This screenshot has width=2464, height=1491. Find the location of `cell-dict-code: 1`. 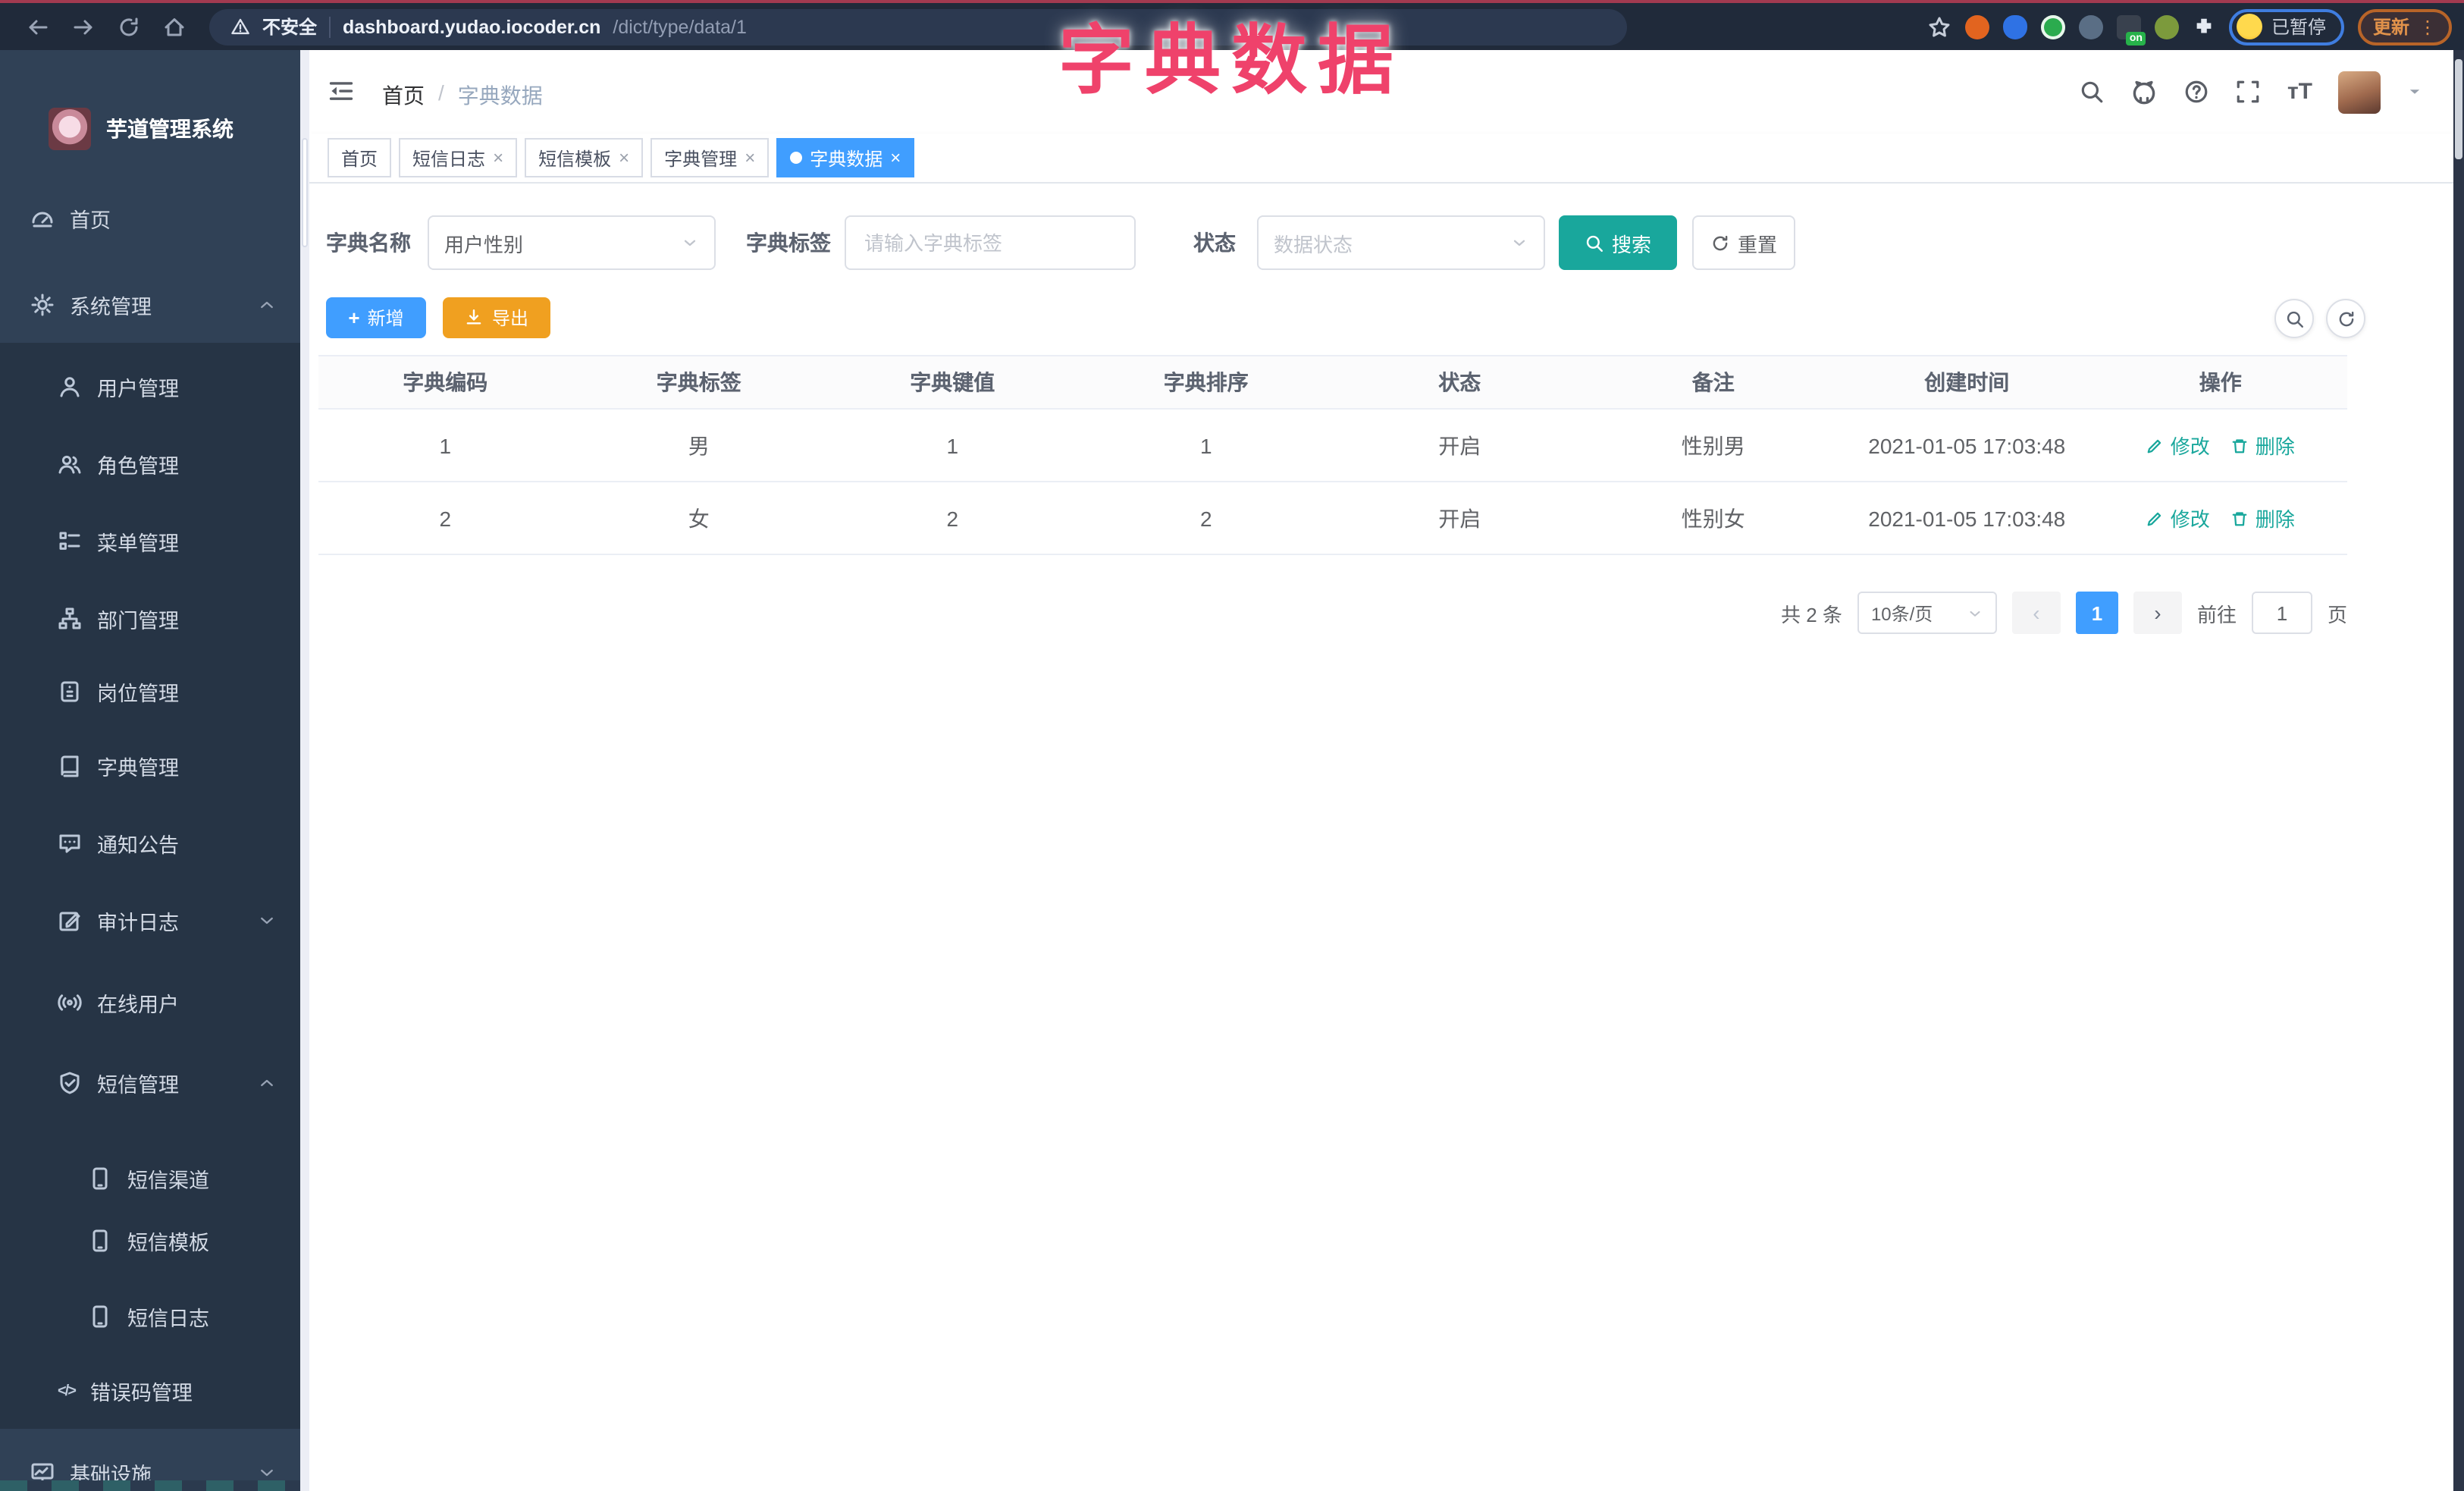

cell-dict-code: 1 is located at coordinates (446, 445).